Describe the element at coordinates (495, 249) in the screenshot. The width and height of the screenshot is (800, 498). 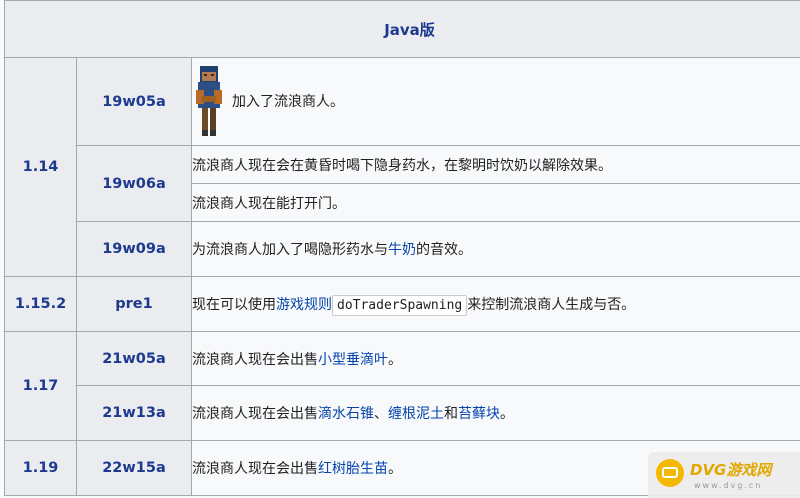
I see `entry-description: 为流浪商人加入了喝隐形药水与牛奶的音效。` at that location.